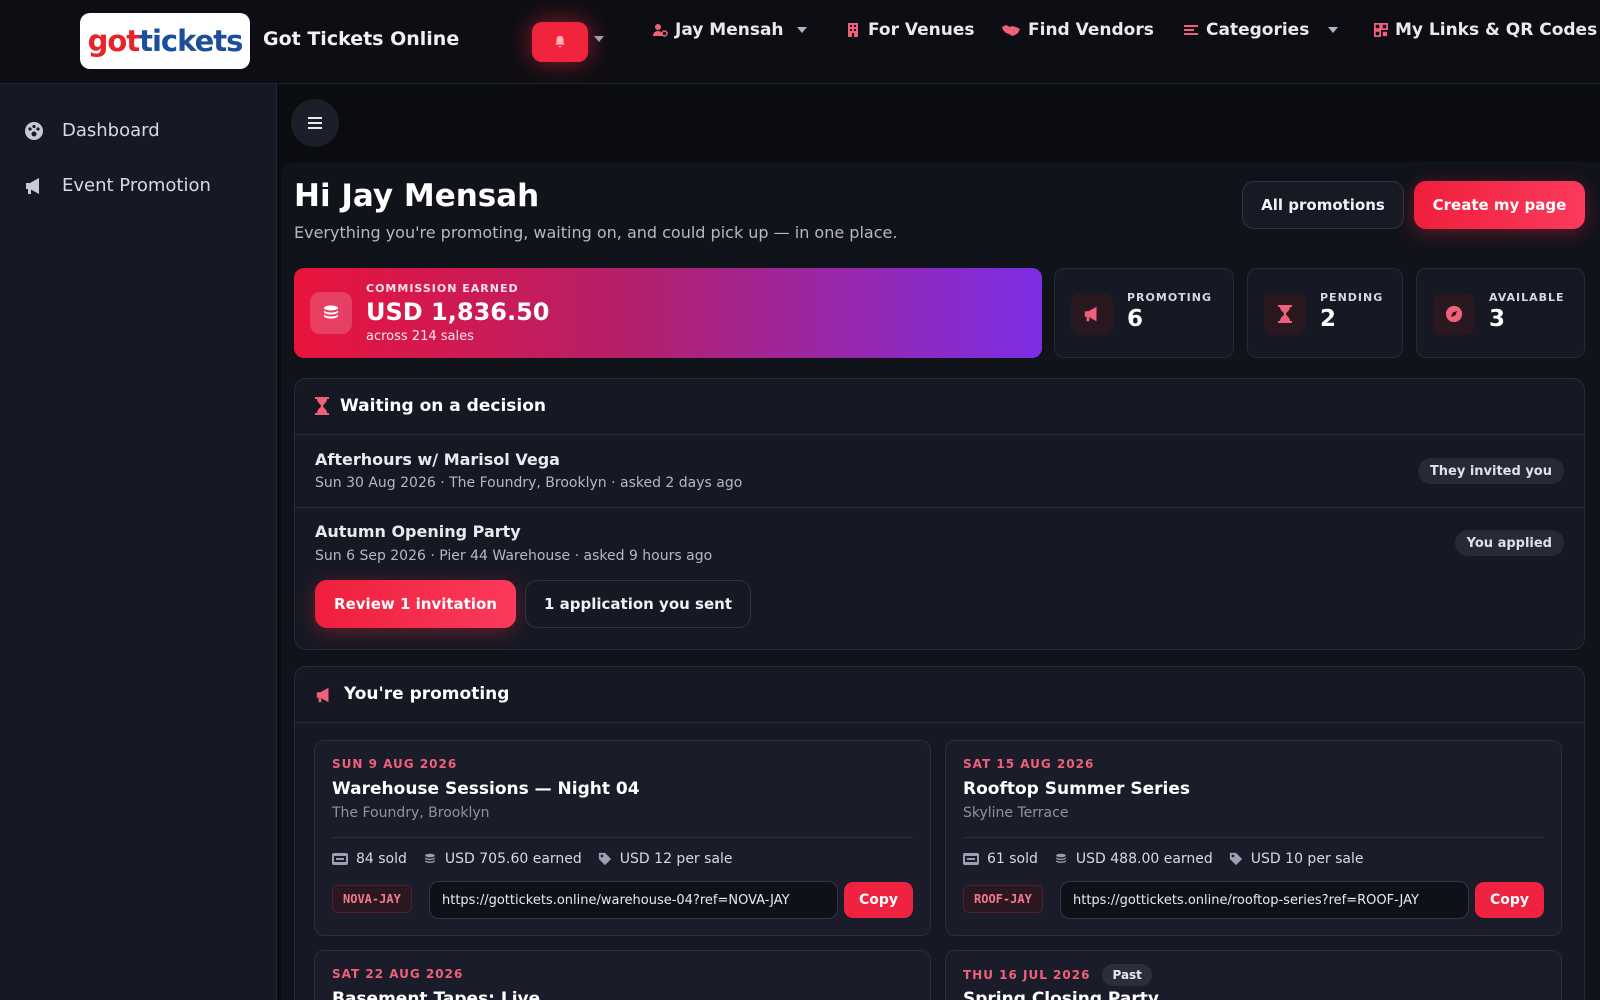  I want to click on per-sale-stat: USD 10 per sale, so click(1296, 859).